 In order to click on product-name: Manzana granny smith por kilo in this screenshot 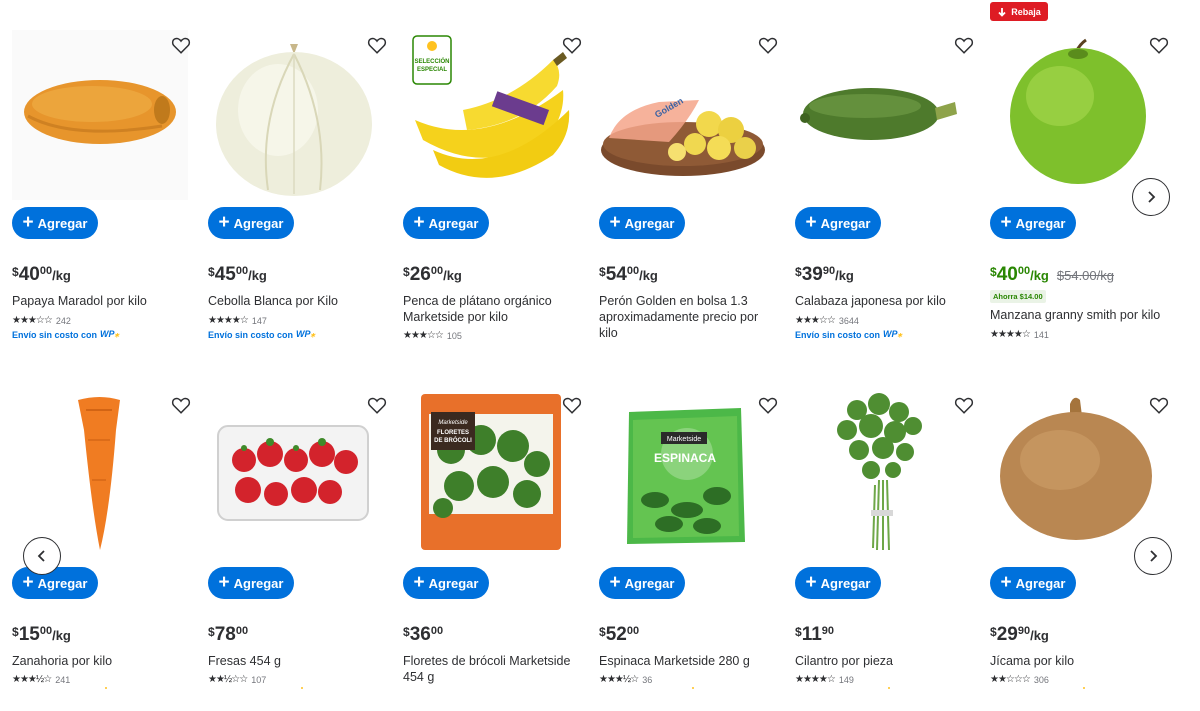, I will do `click(1080, 315)`.